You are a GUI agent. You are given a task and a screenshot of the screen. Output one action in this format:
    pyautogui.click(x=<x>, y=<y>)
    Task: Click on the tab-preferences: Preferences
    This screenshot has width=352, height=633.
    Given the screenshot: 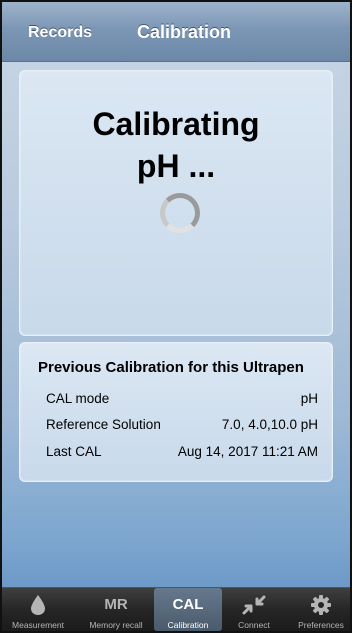 What is the action you would take?
    pyautogui.click(x=318, y=609)
    